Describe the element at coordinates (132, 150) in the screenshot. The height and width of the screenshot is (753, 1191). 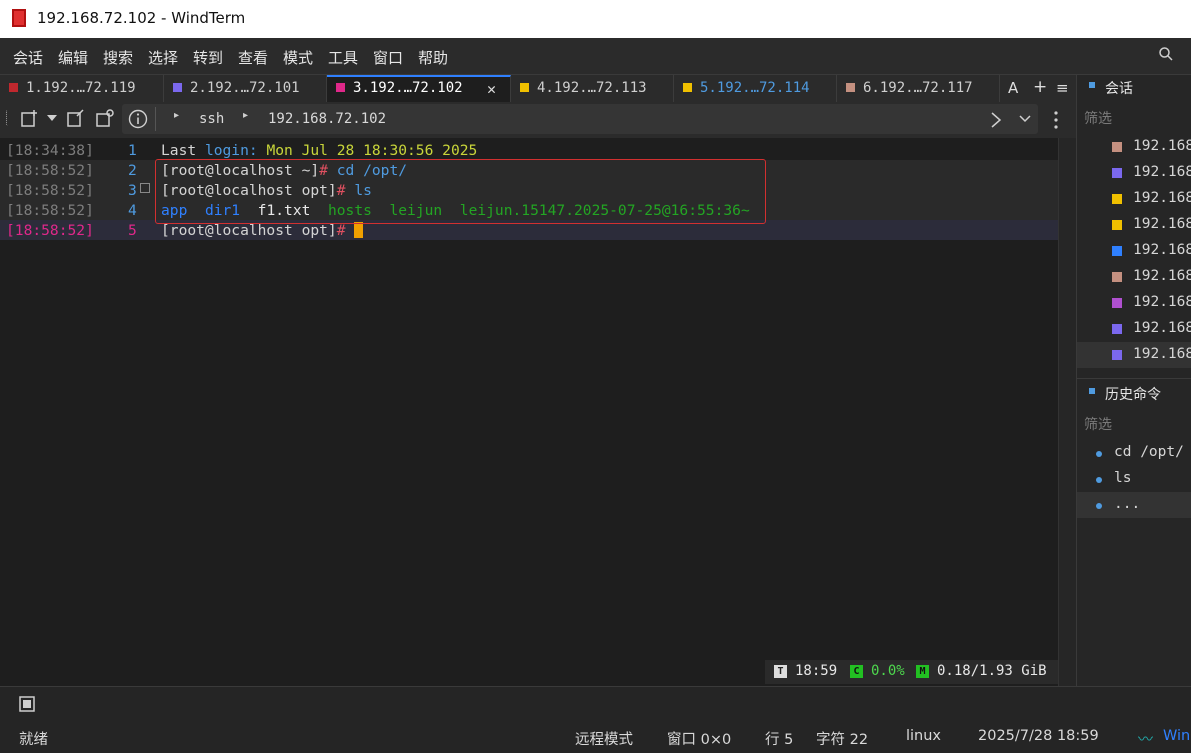
I see `line-number: 1` at that location.